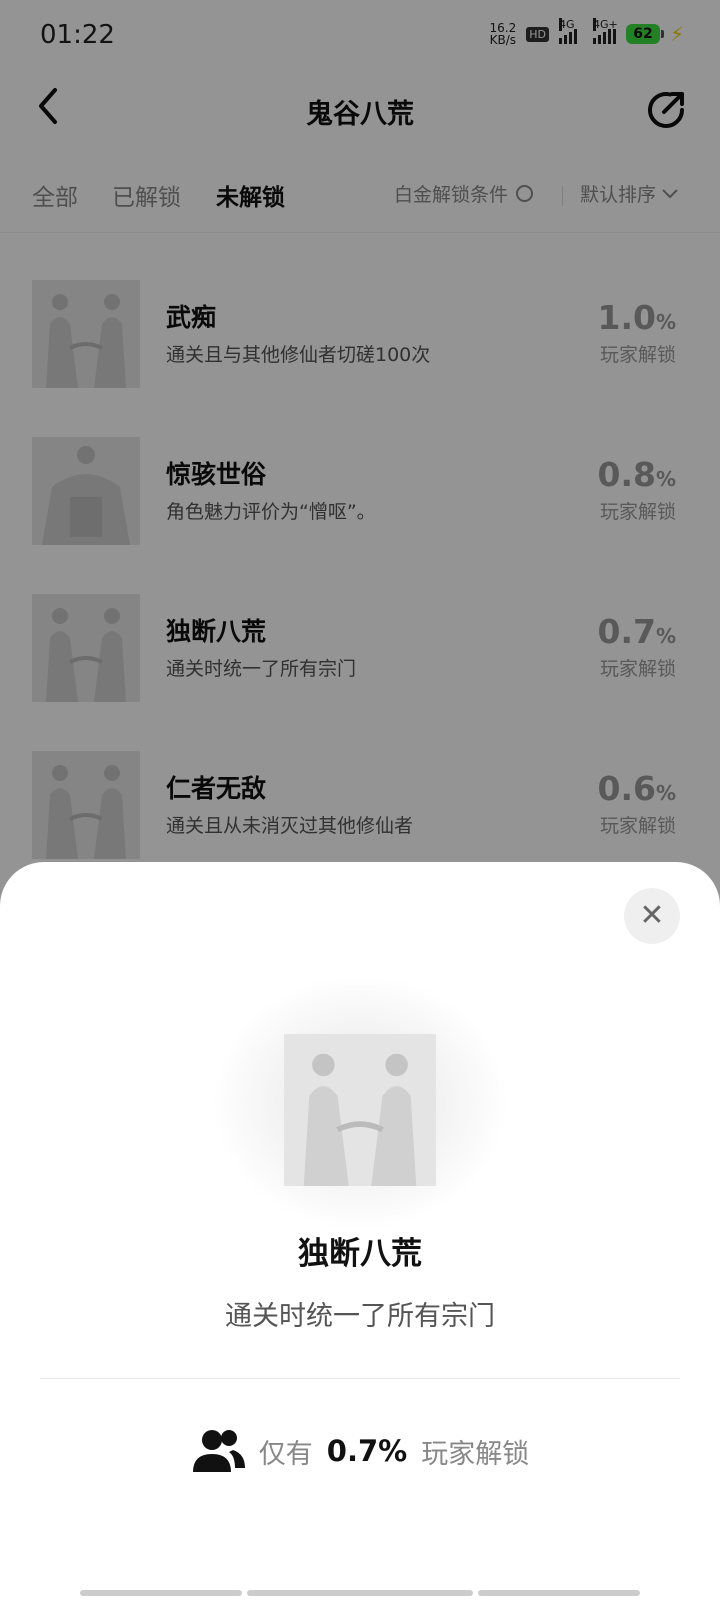 This screenshot has width=720, height=1600. Describe the element at coordinates (360, 1451) in the screenshot. I see `unlock-stat: 仅有 0.7% 玩家解锁` at that location.